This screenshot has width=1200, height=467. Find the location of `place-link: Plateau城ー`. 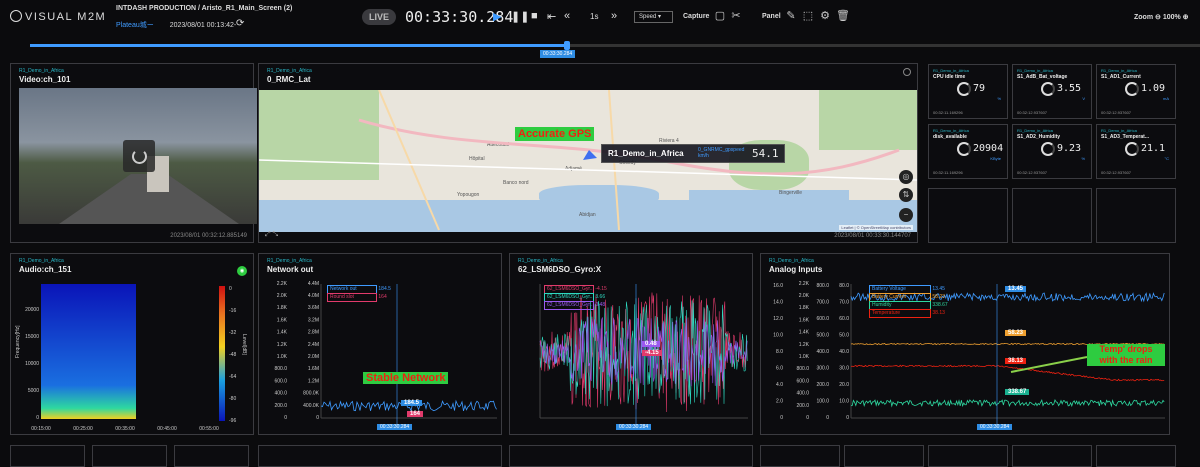

place-link: Plateau城ー is located at coordinates (135, 25).